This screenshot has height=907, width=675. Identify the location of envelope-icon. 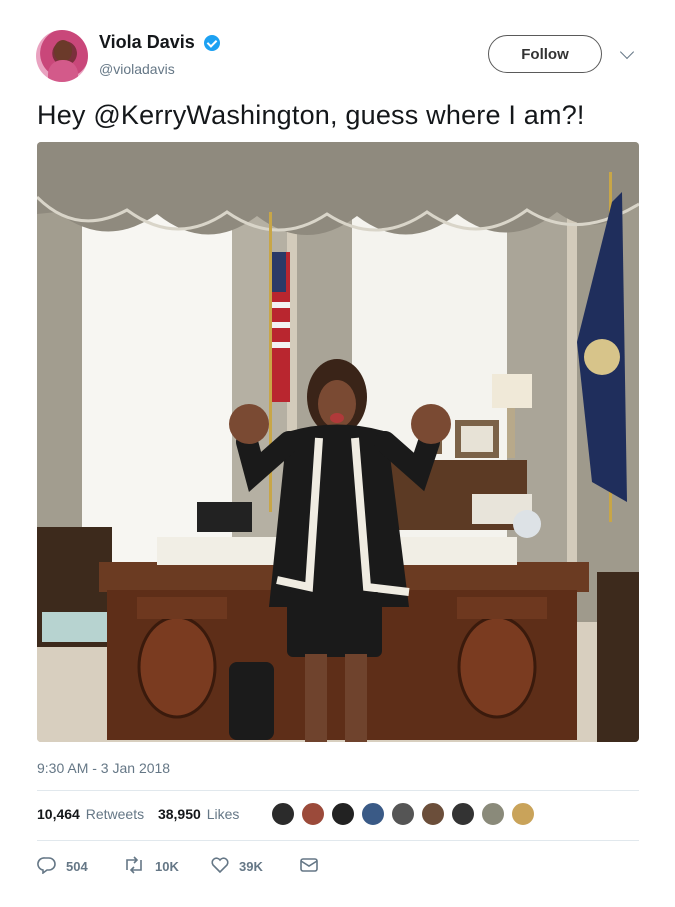
(309, 866).